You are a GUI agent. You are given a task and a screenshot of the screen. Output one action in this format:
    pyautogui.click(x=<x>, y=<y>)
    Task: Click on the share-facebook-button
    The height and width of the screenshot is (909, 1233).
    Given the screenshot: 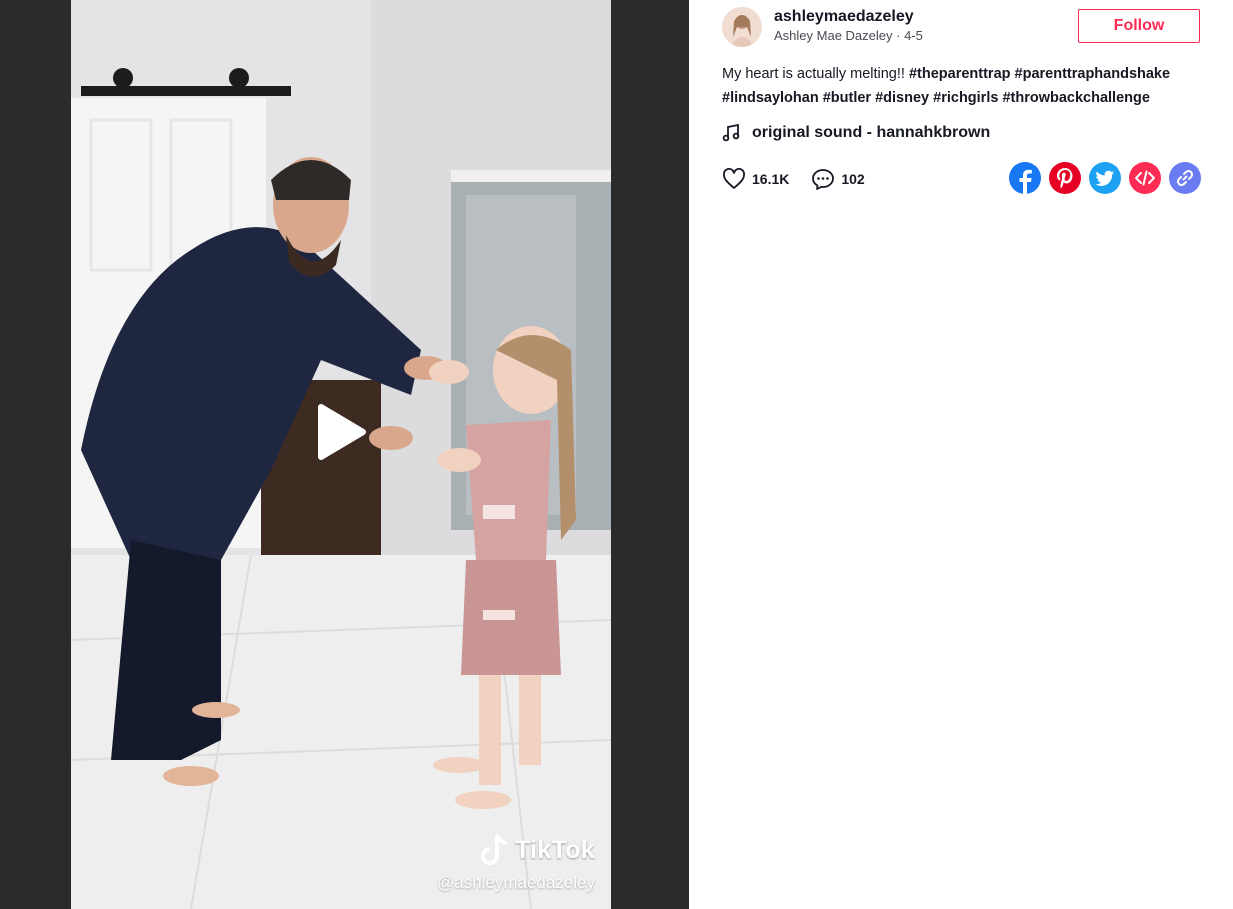 What is the action you would take?
    pyautogui.click(x=1025, y=178)
    